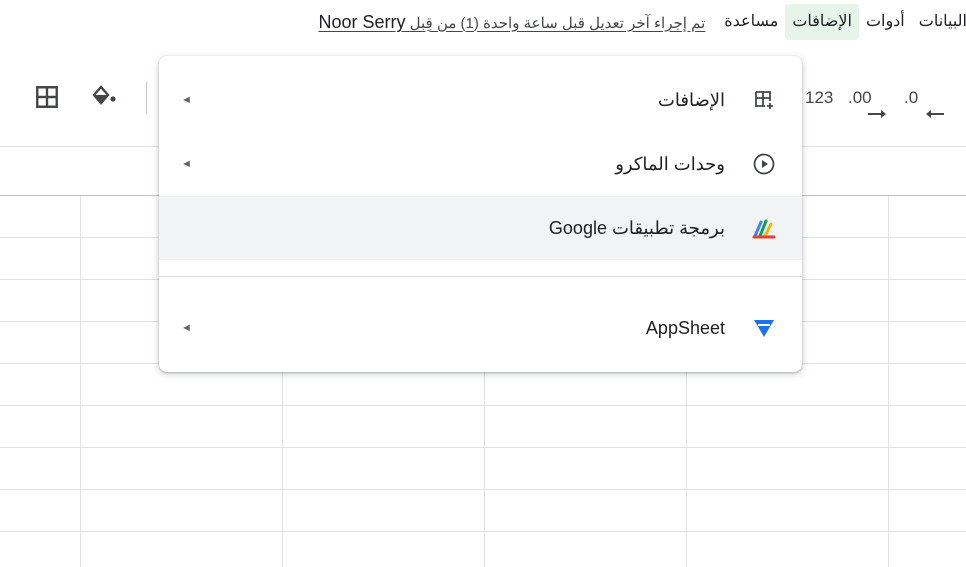 The height and width of the screenshot is (567, 966). What do you see at coordinates (636, 228) in the screenshot?
I see `menu-item-label: برمجة تطبيقات Google` at bounding box center [636, 228].